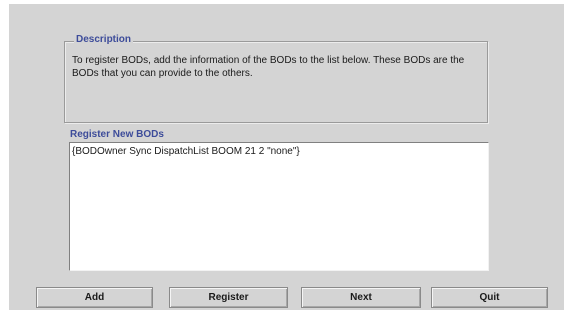 The width and height of the screenshot is (572, 314). Describe the element at coordinates (489, 297) in the screenshot. I see `quit-button: Quit` at that location.